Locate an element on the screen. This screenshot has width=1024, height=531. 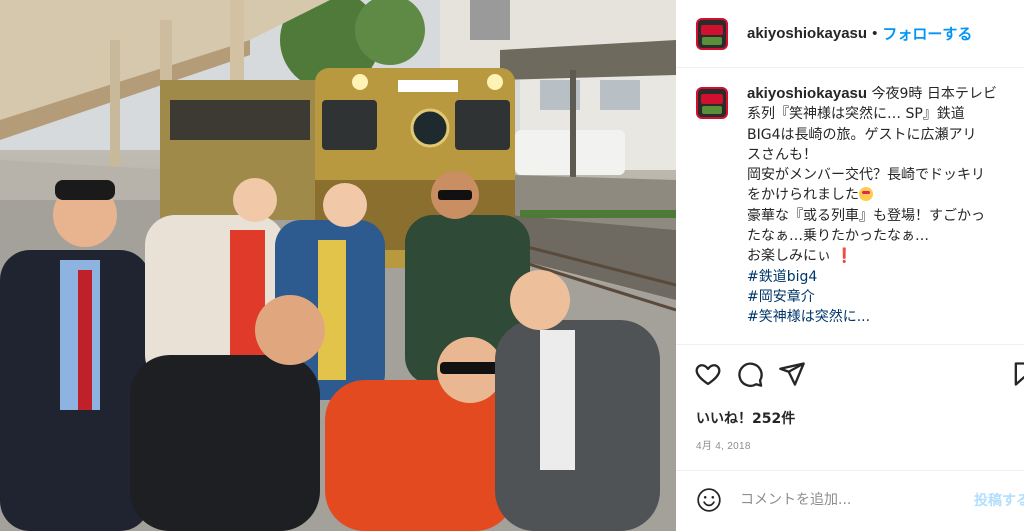
caption-text-line: お楽しみにぃ is located at coordinates (789, 256).